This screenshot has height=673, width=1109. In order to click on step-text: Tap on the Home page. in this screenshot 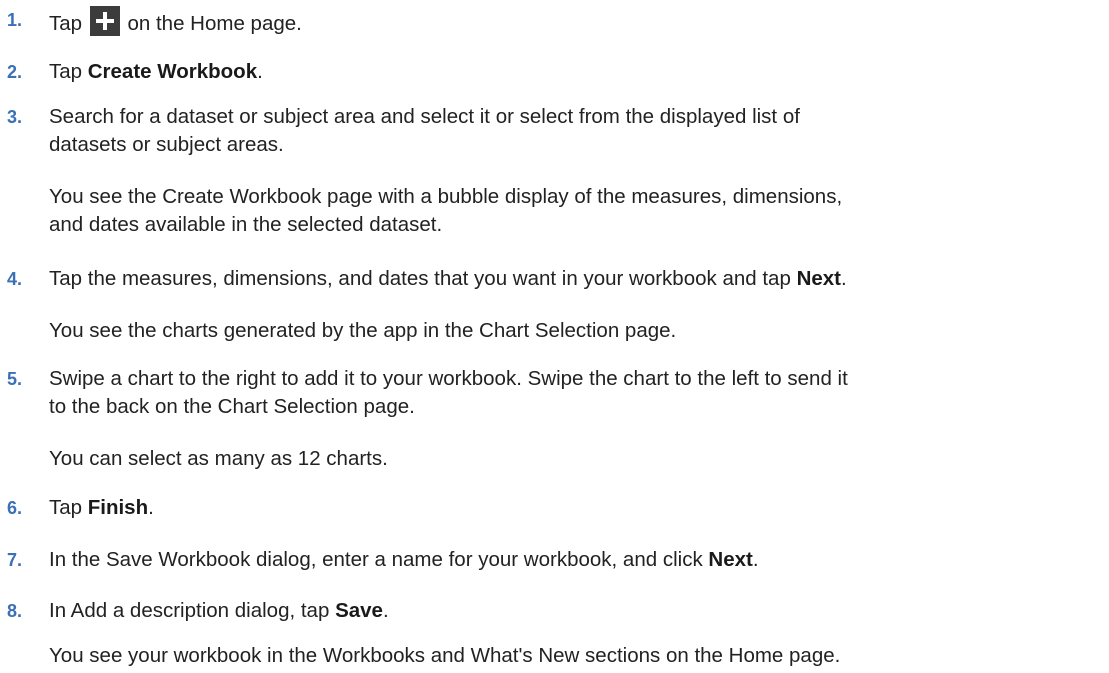, I will do `click(578, 22)`.